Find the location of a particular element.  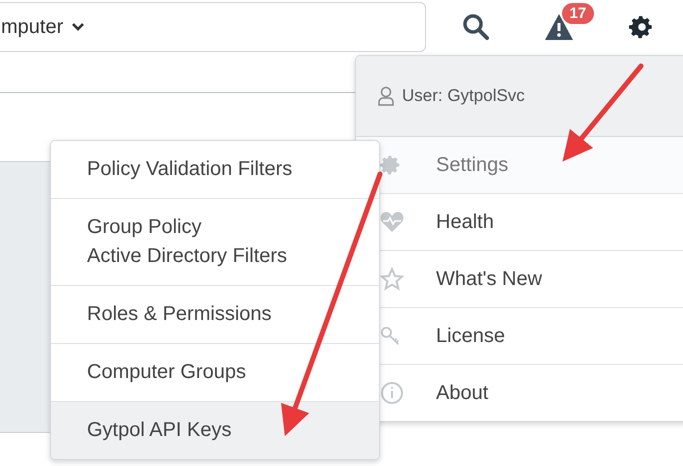

star-icon is located at coordinates (392, 279).